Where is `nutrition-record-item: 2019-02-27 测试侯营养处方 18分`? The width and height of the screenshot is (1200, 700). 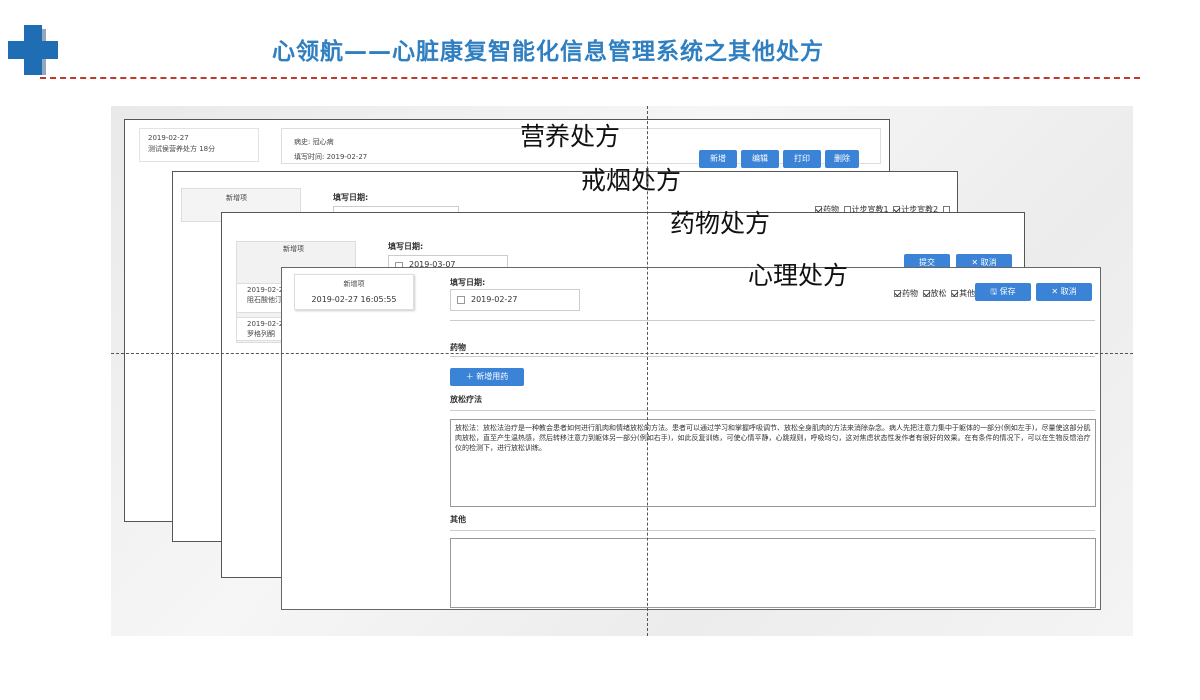 nutrition-record-item: 2019-02-27 测试侯营养处方 18分 is located at coordinates (199, 145).